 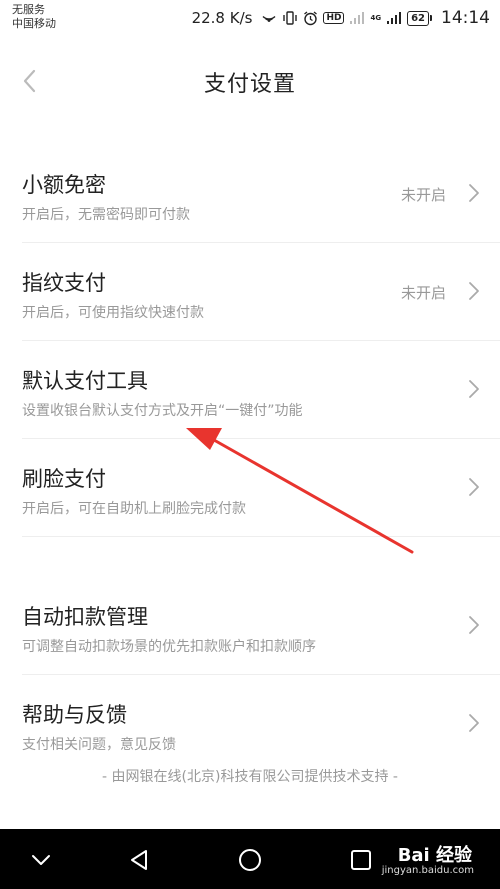 I want to click on setting-row-small-amount-nopin: 小额免密 开启后，无需密码即可付款 未开启, so click(x=261, y=194).